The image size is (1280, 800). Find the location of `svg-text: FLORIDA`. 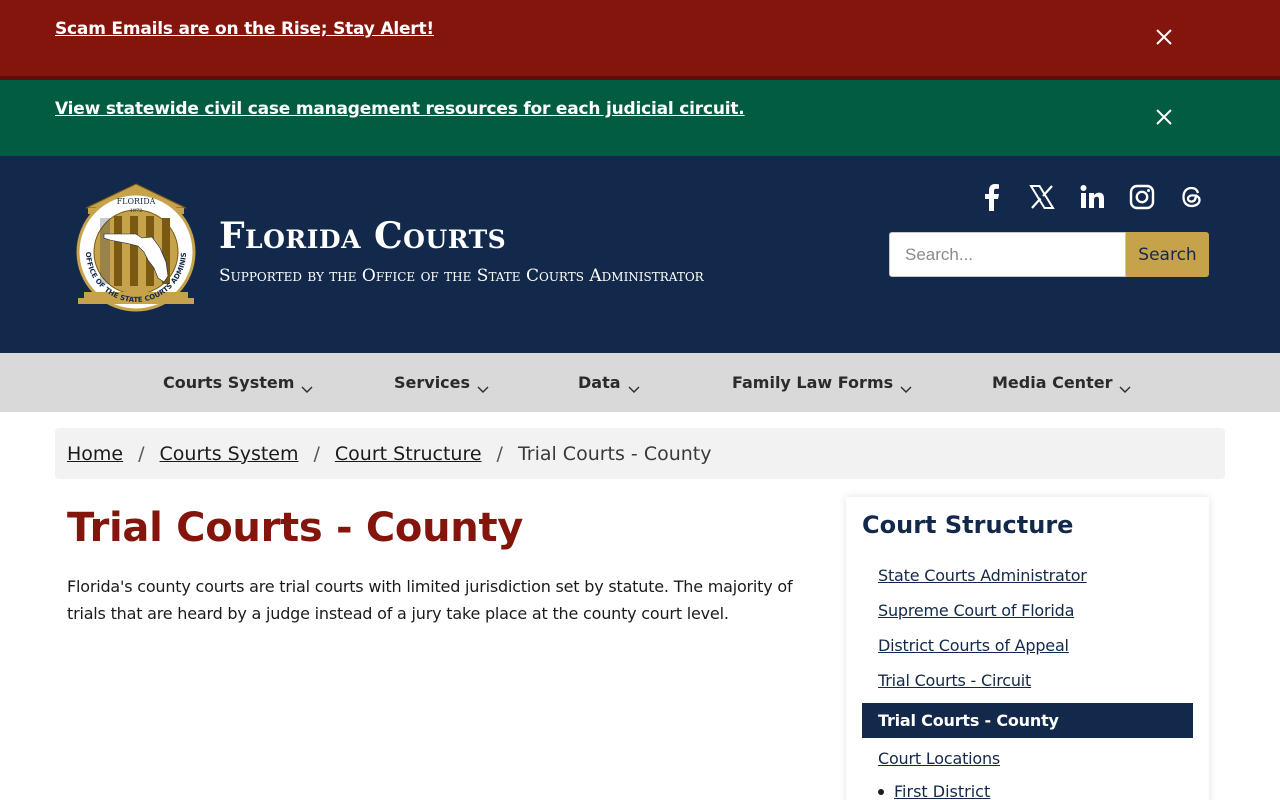

svg-text: FLORIDA is located at coordinates (136, 201).